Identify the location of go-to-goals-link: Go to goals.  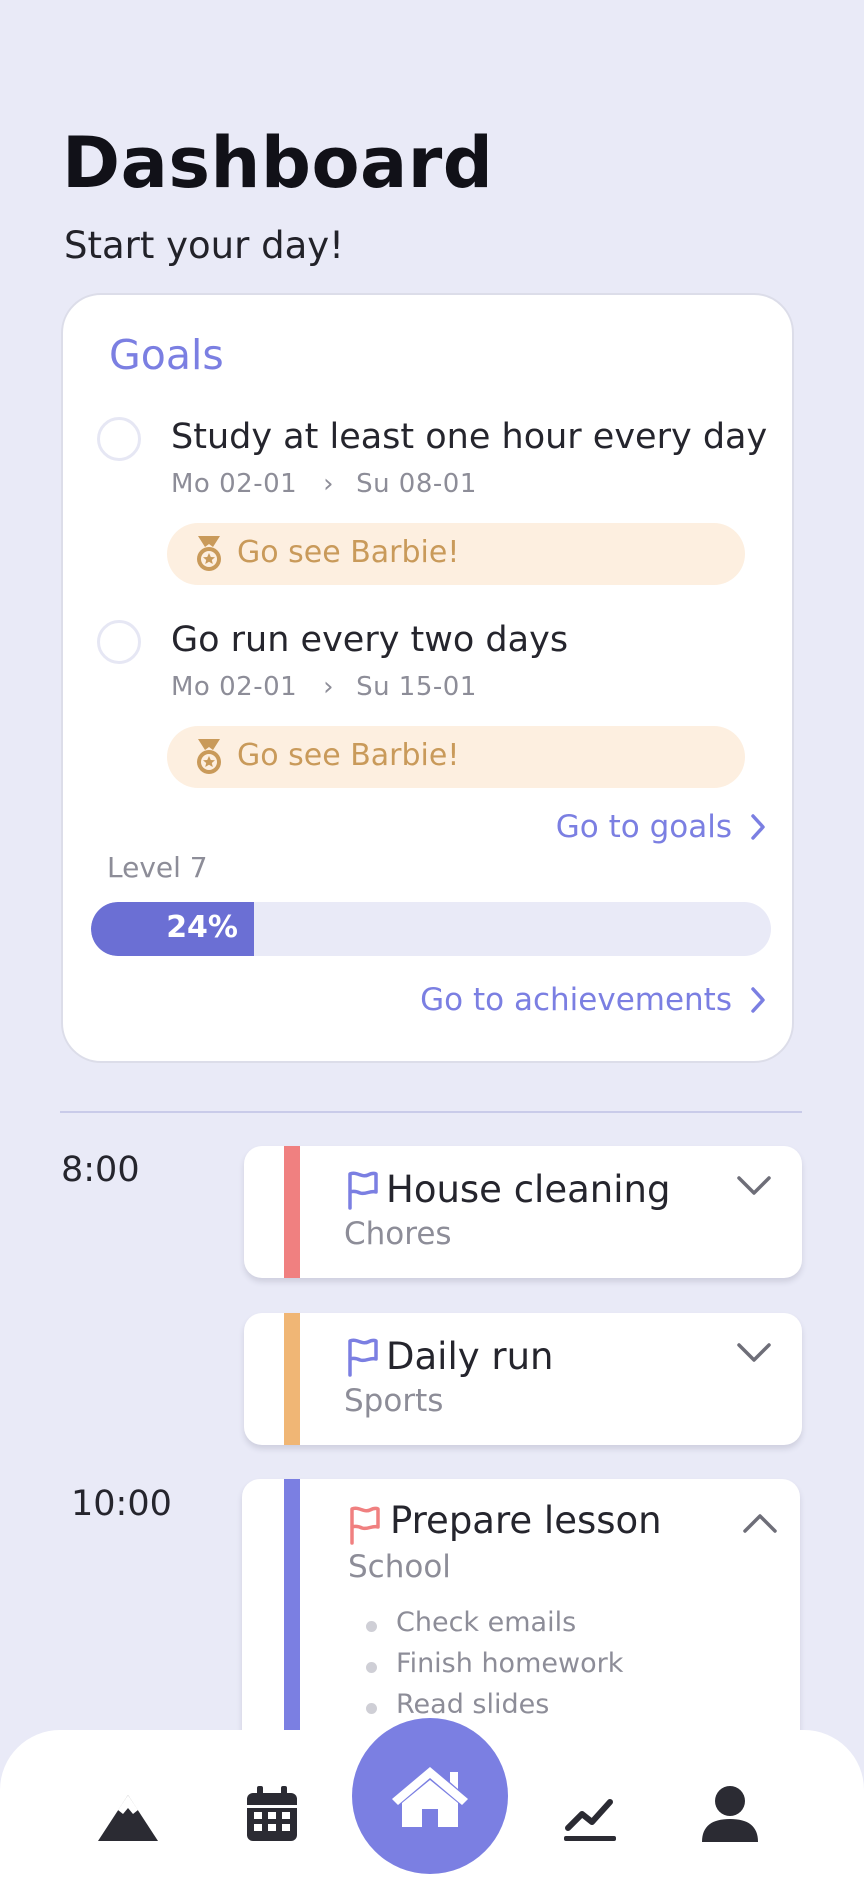
(661, 827).